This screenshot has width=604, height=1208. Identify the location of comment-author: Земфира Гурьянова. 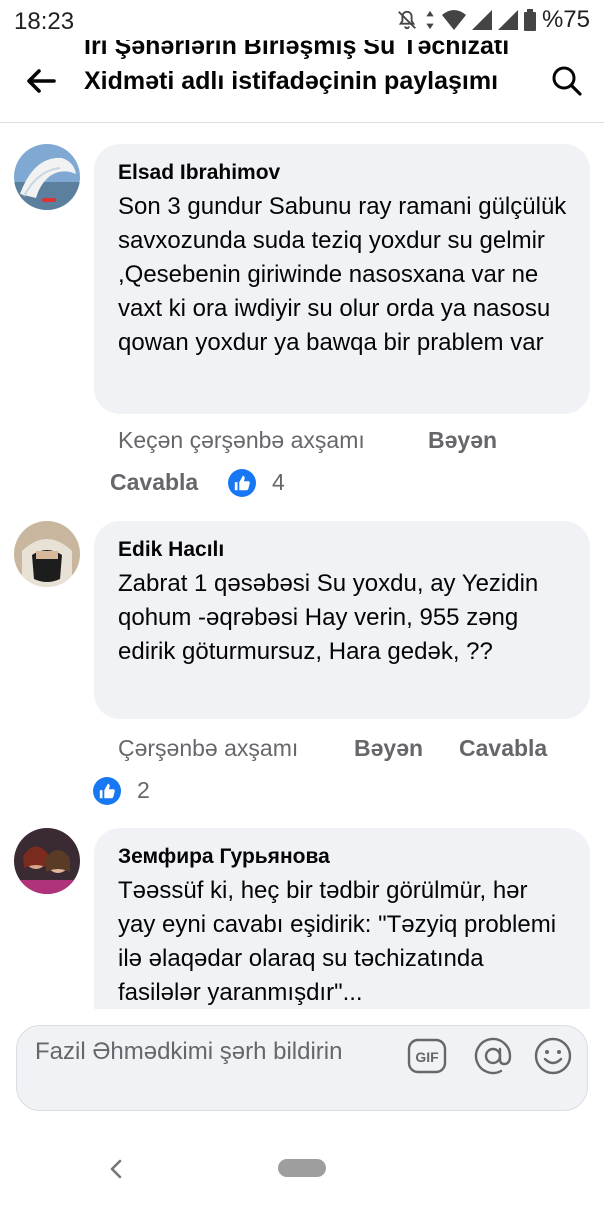
(343, 857).